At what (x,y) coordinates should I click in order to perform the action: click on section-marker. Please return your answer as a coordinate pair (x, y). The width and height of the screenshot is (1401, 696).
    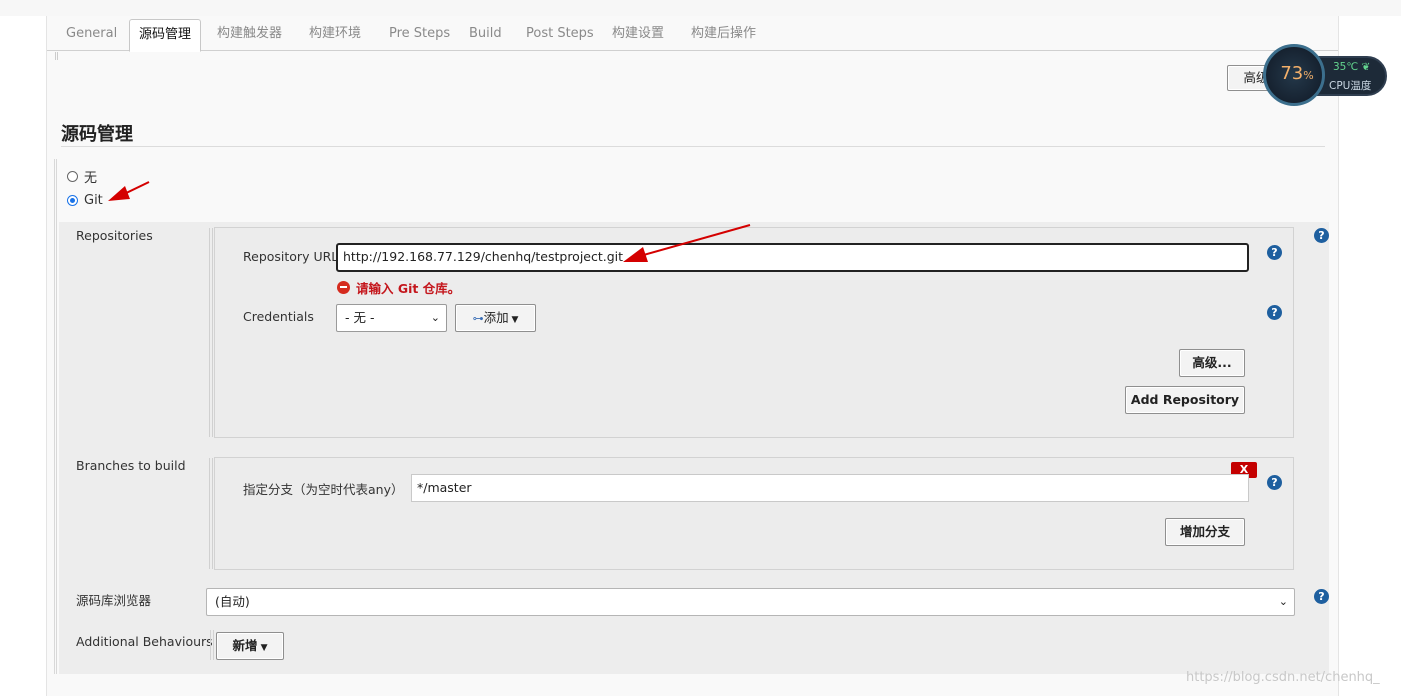
    Looking at the image, I should click on (56, 56).